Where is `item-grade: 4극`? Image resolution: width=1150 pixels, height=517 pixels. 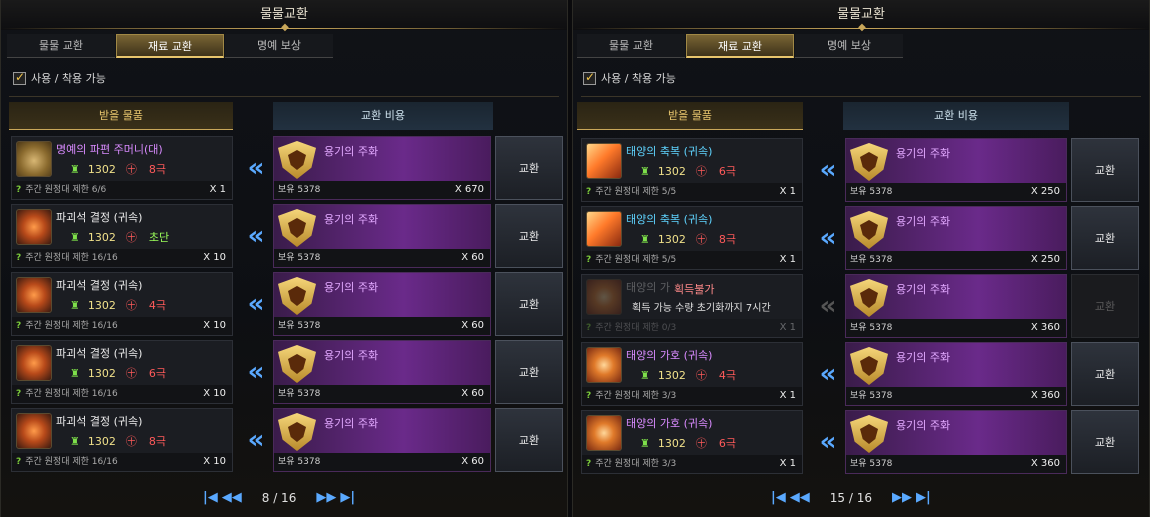 item-grade: 4극 is located at coordinates (727, 375).